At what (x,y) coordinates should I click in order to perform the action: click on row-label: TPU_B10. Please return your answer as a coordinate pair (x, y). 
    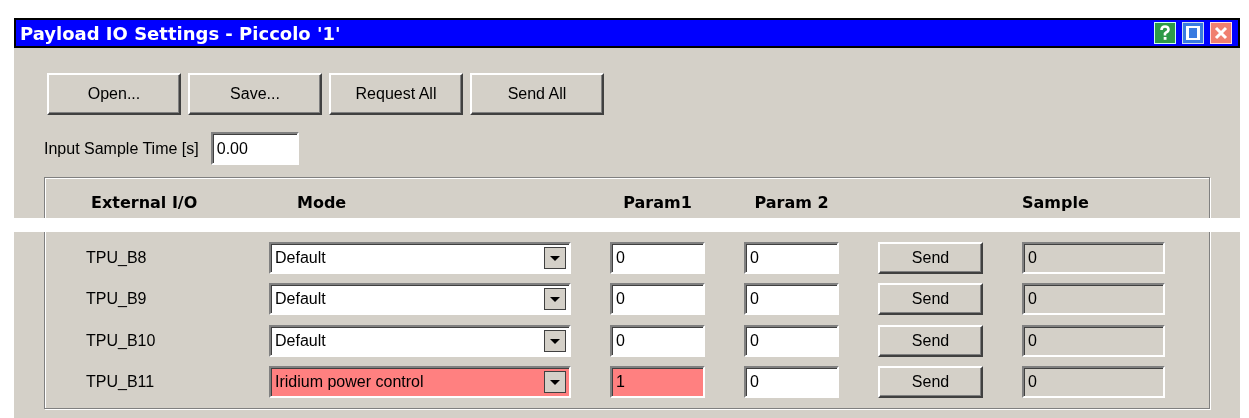
    Looking at the image, I should click on (121, 340).